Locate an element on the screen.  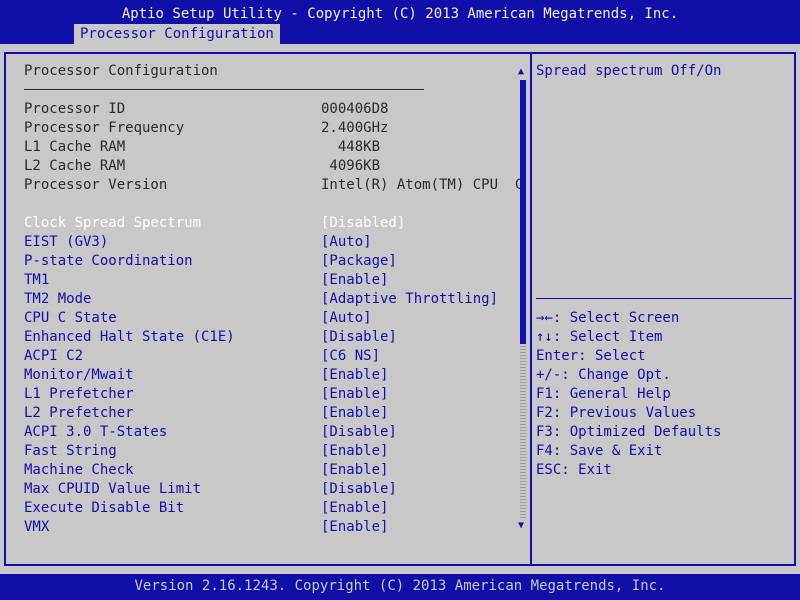
value-acpi-c2: [C6 NS] is located at coordinates (350, 356).